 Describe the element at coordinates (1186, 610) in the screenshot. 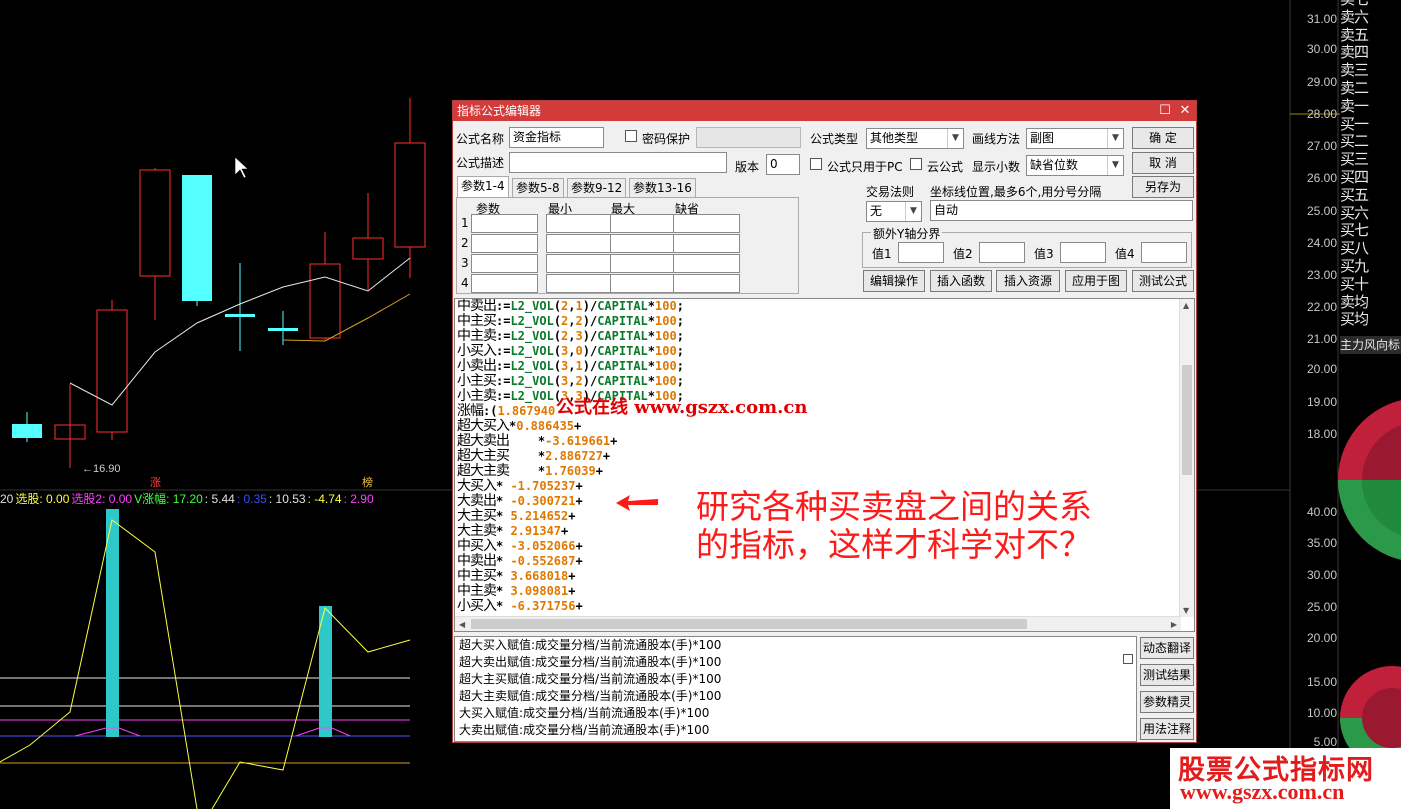

I see `scroll-down-icon: ▼` at that location.